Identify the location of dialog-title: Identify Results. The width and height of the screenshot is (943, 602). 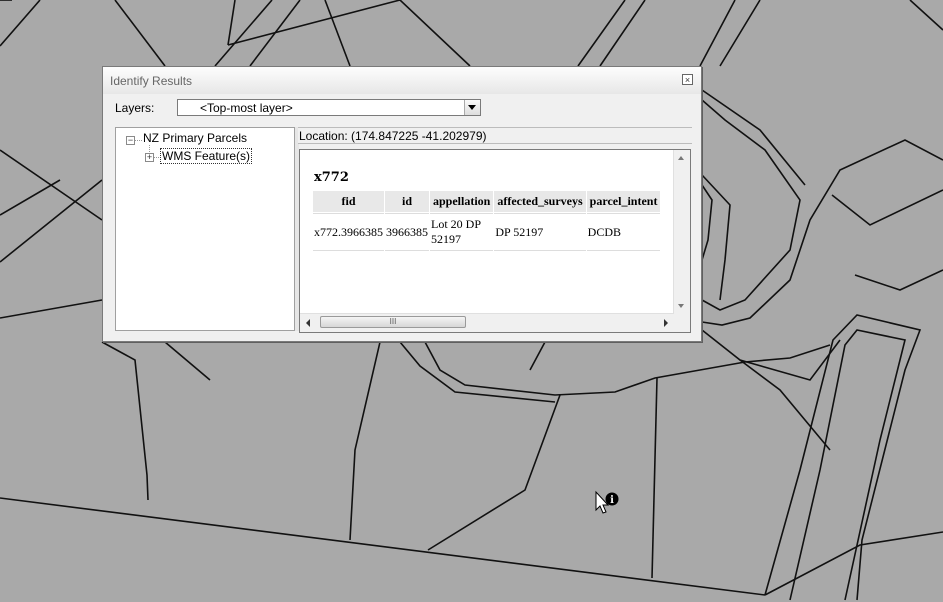
(151, 81).